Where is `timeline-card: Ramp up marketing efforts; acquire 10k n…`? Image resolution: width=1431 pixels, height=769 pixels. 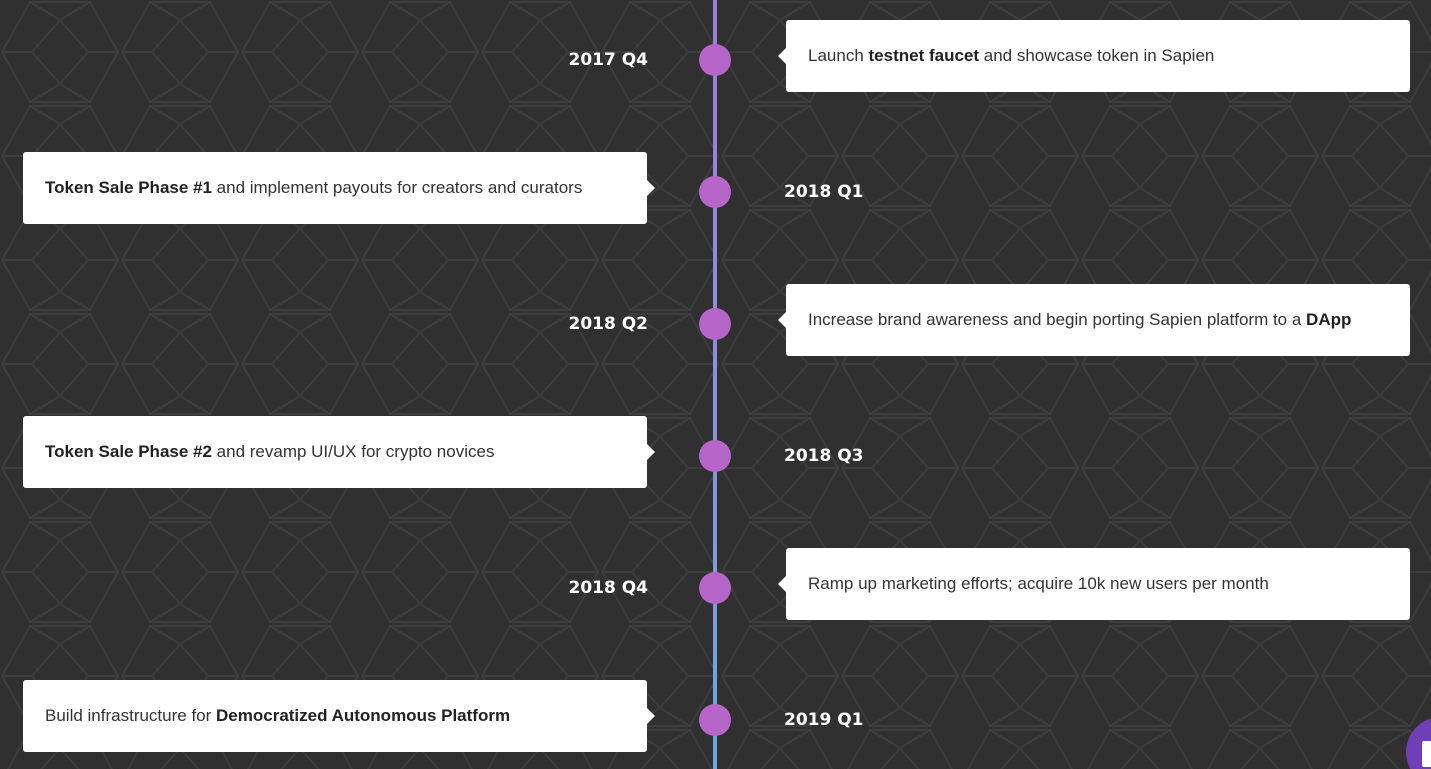
timeline-card: Ramp up marketing efforts; acquire 10k n… is located at coordinates (1094, 584).